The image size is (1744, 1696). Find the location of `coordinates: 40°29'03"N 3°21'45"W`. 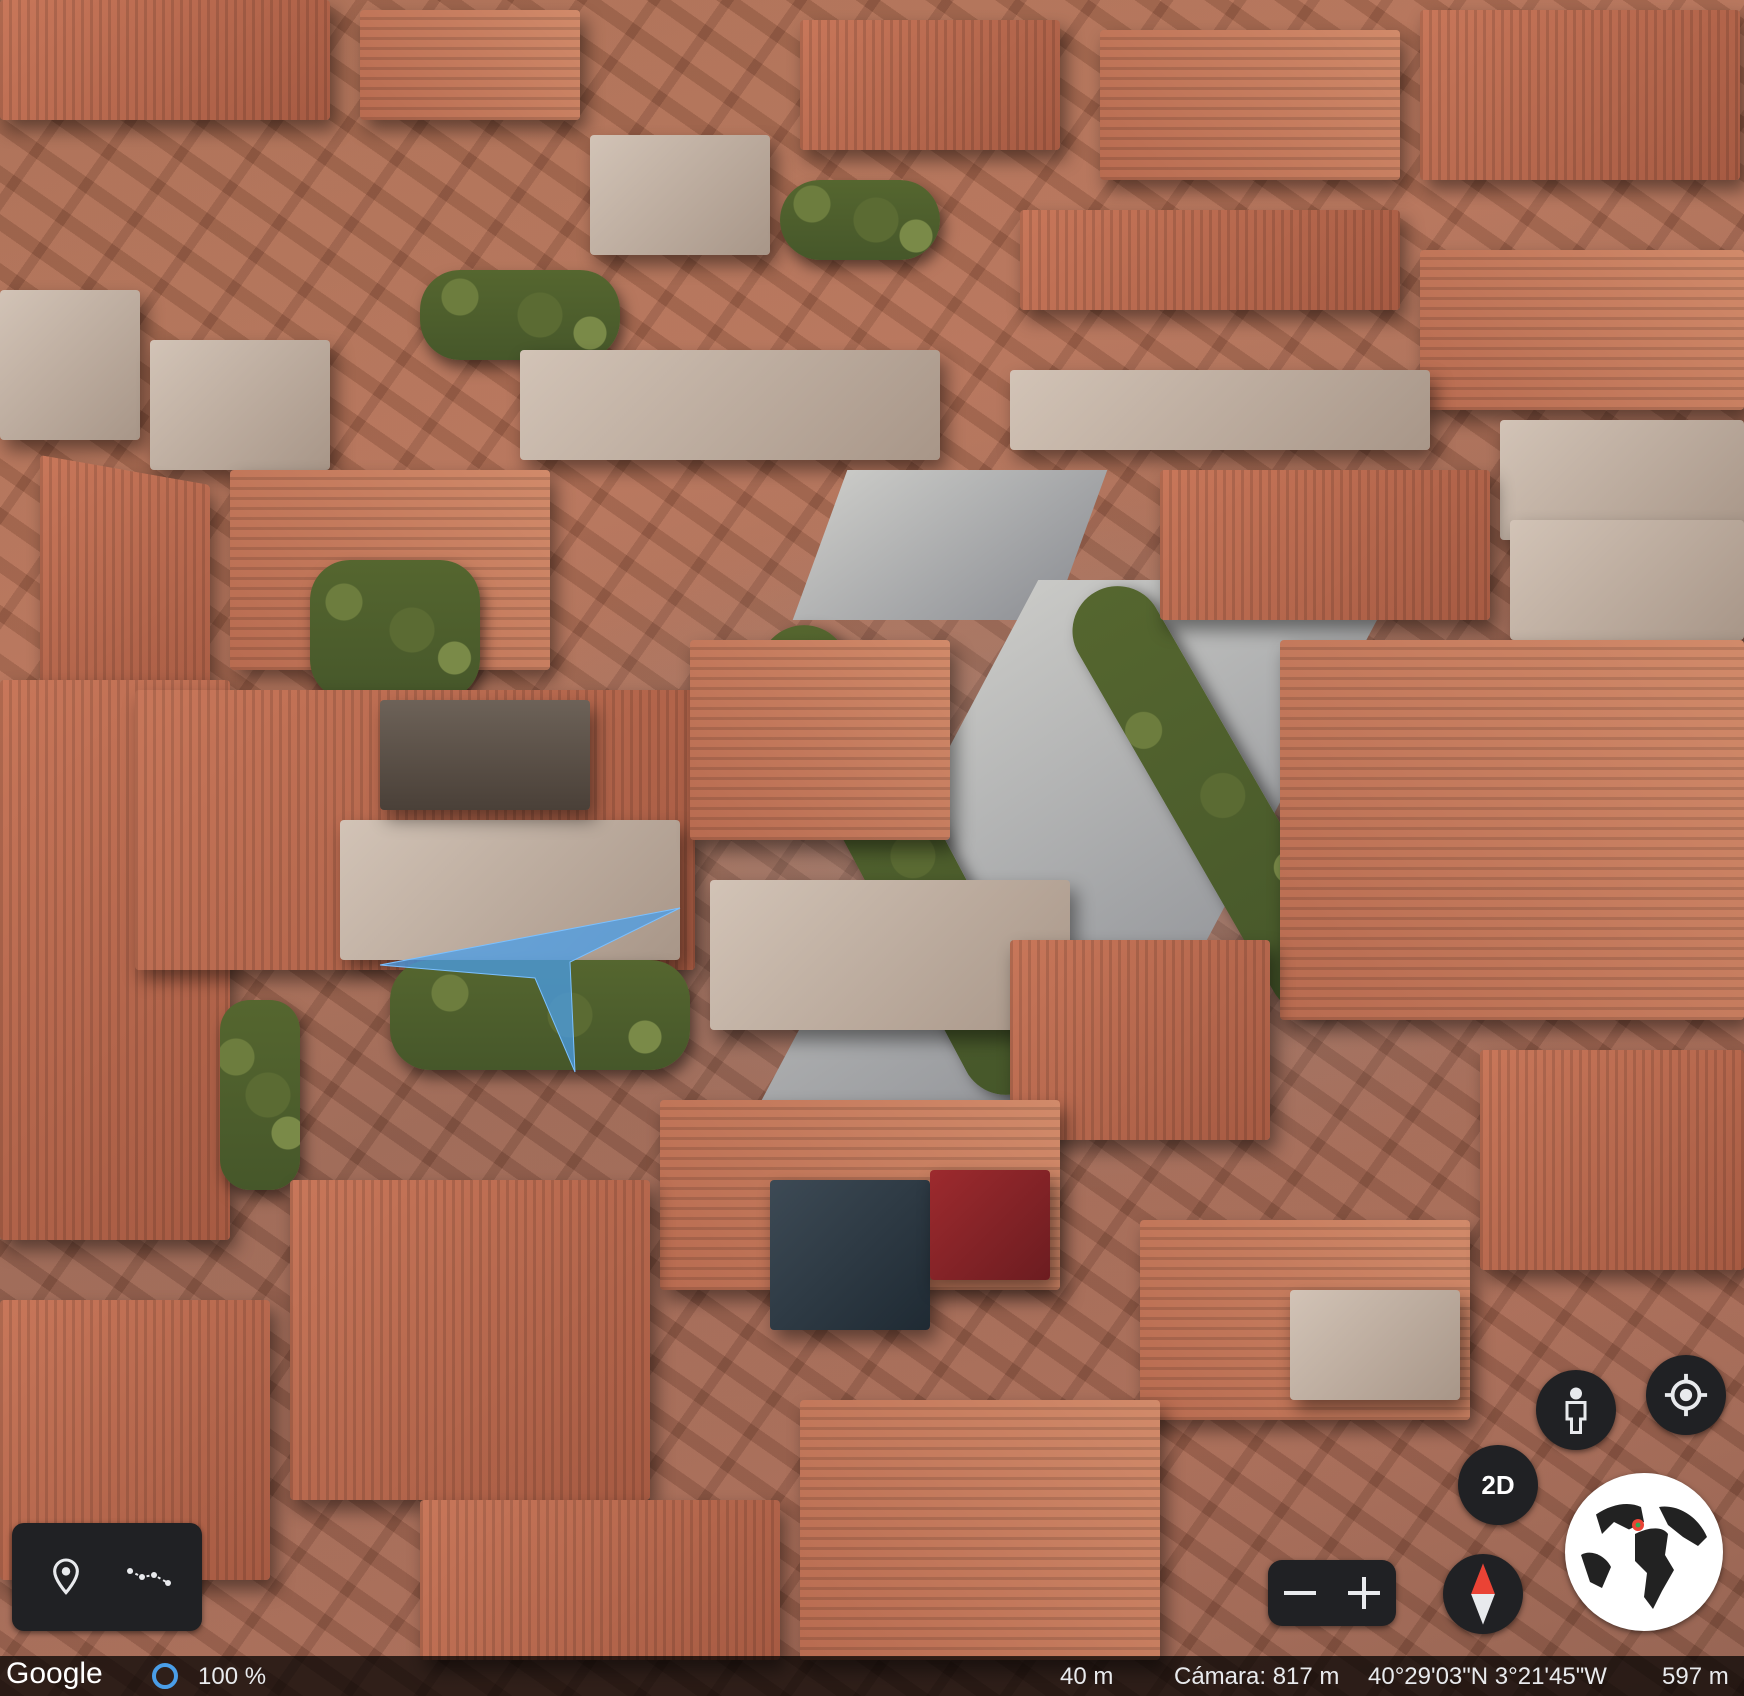

coordinates: 40°29'03"N 3°21'45"W is located at coordinates (1487, 1676).